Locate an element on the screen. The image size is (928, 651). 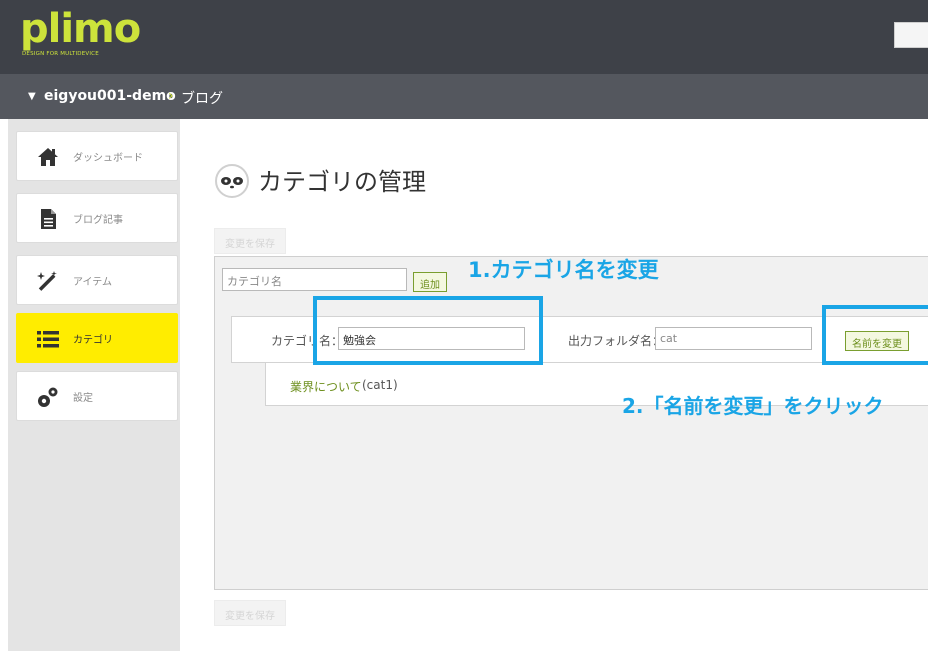
add-category-button: 追加 is located at coordinates (430, 282).